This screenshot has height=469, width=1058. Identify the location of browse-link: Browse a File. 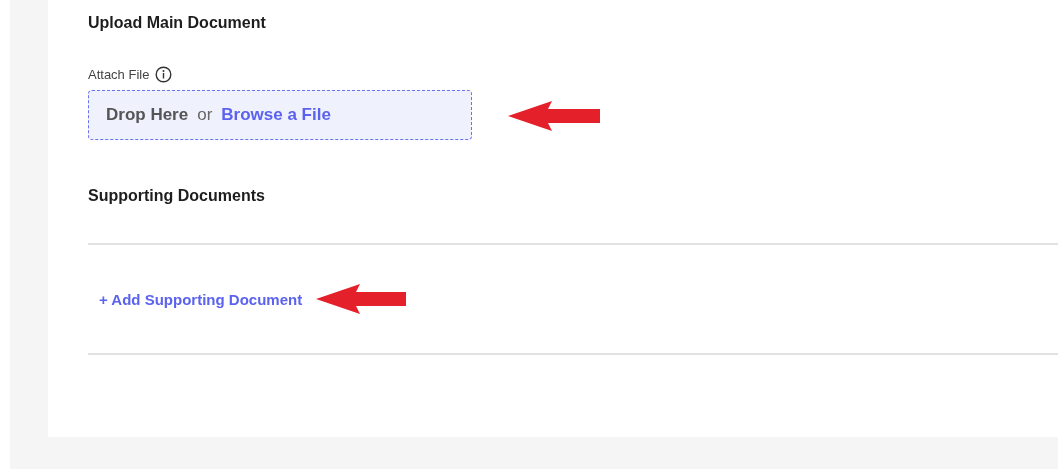
(276, 115).